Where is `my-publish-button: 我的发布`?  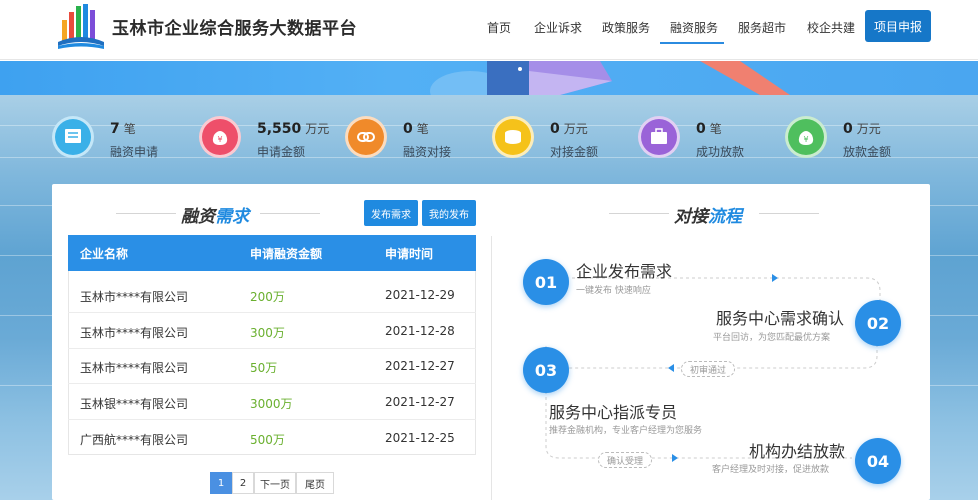 my-publish-button: 我的发布 is located at coordinates (449, 213).